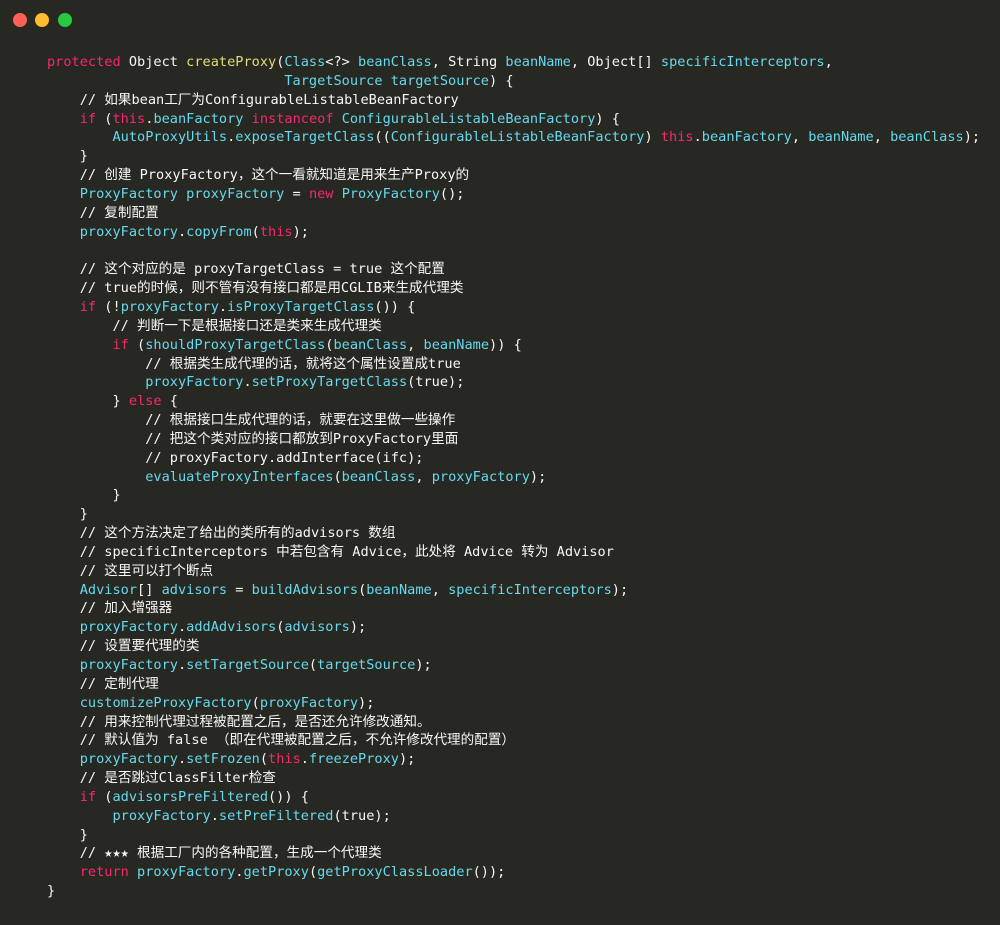 The height and width of the screenshot is (925, 1000). Describe the element at coordinates (251, 420) in the screenshot. I see `code-comment: // 根据接口生成代理的话，就要在这里做一些操作` at that location.